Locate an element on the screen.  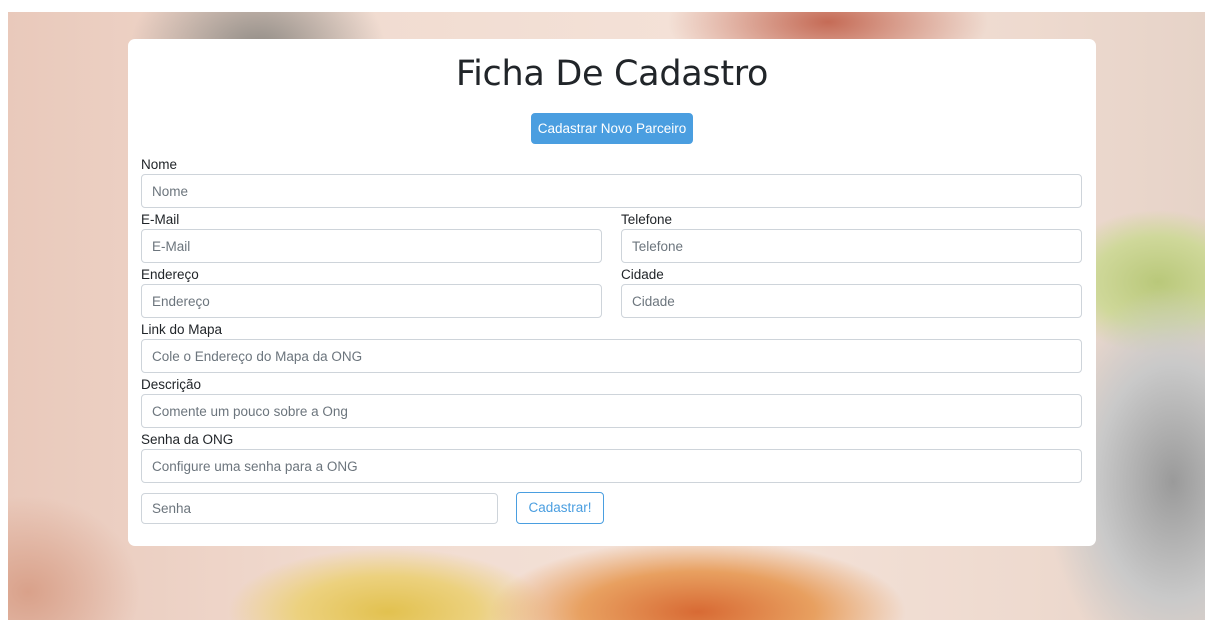
telefone-label: Telefone is located at coordinates (647, 219).